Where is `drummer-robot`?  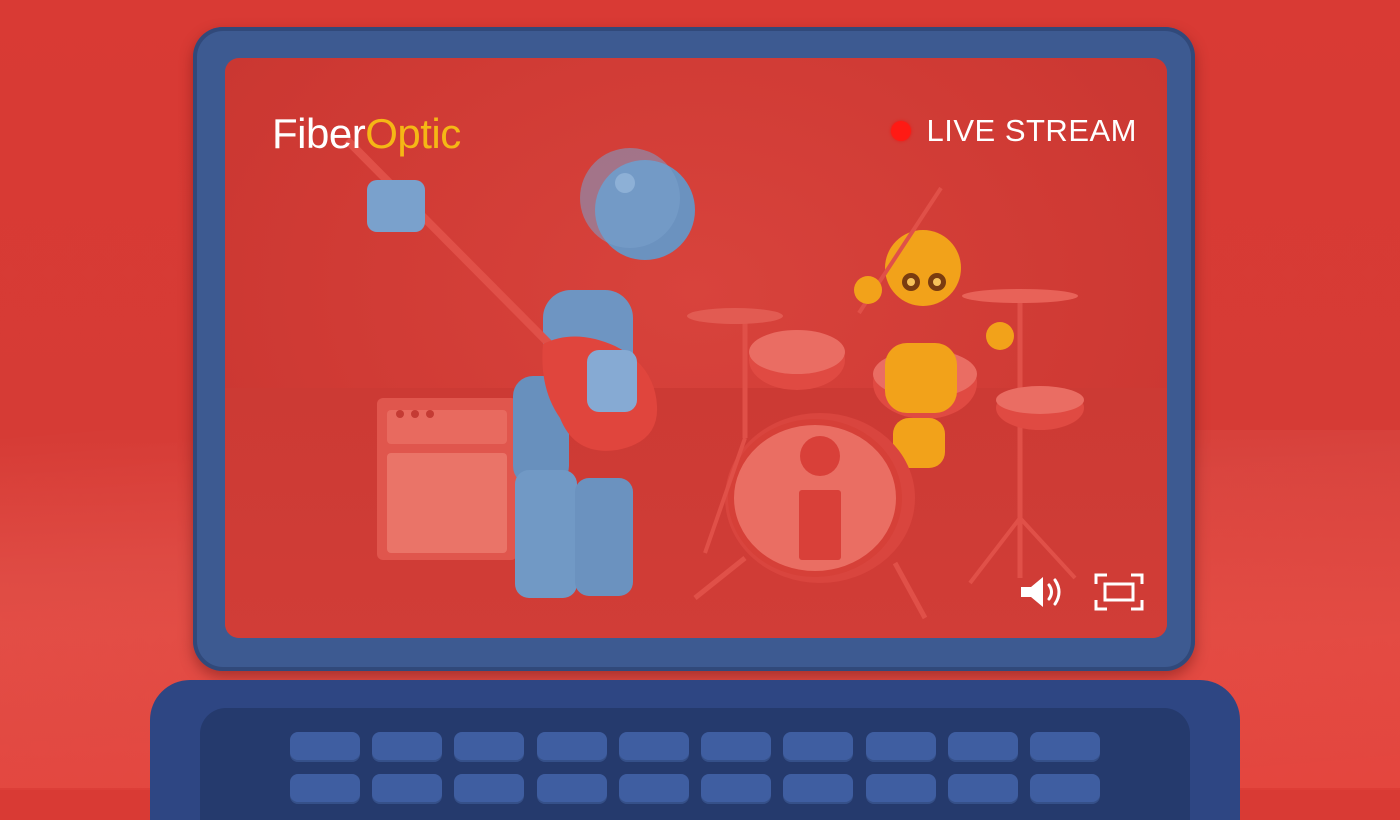 drummer-robot is located at coordinates (934, 327).